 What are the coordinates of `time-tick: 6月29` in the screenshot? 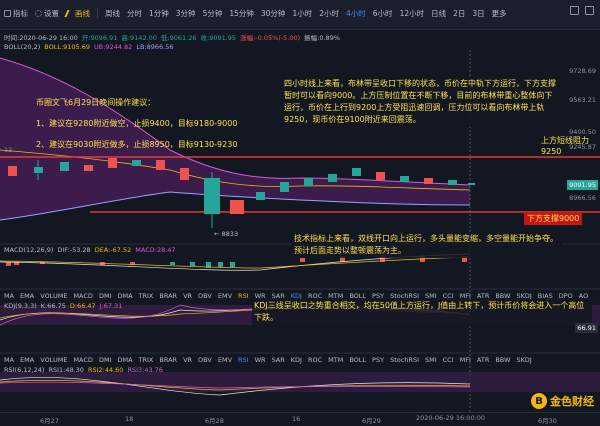 It's located at (371, 421).